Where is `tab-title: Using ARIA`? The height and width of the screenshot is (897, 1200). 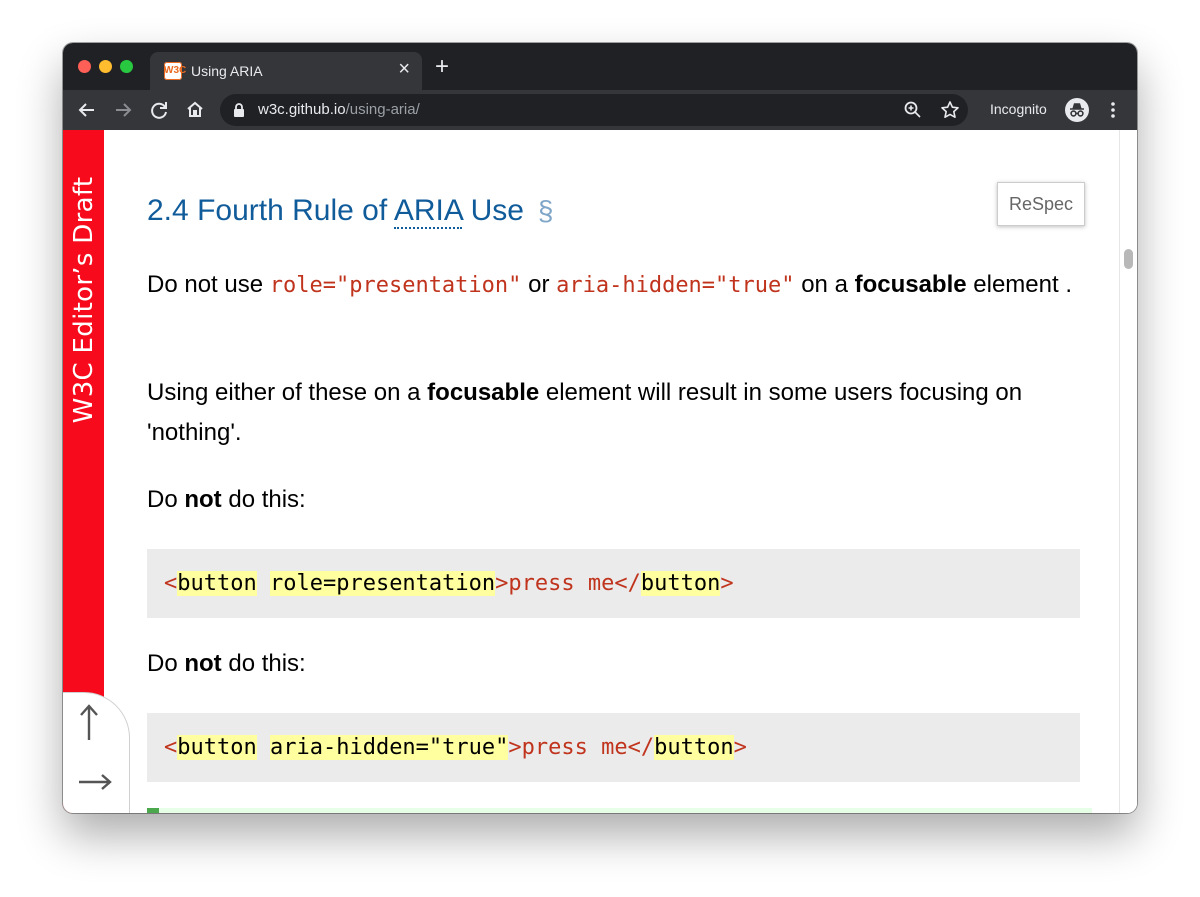 tab-title: Using ARIA is located at coordinates (227, 71).